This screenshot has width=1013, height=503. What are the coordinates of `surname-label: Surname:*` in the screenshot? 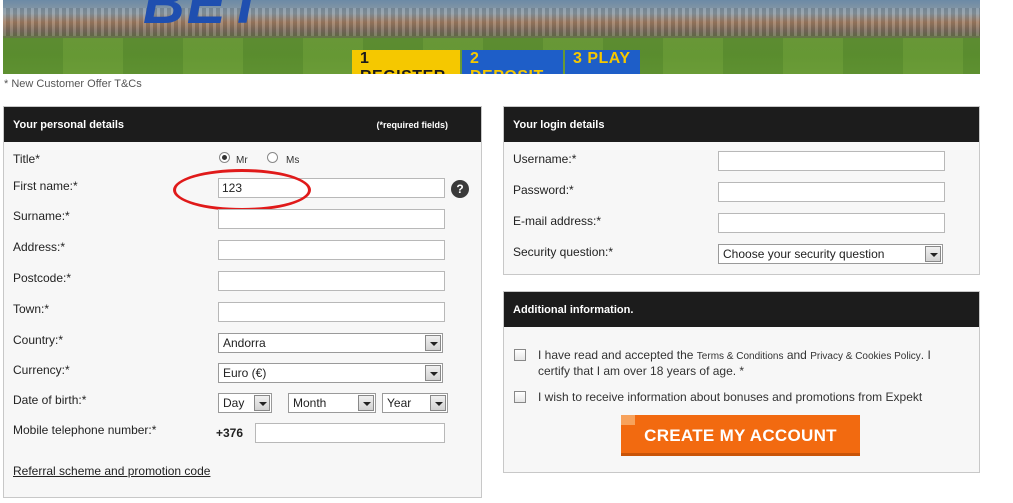 It's located at (41, 216).